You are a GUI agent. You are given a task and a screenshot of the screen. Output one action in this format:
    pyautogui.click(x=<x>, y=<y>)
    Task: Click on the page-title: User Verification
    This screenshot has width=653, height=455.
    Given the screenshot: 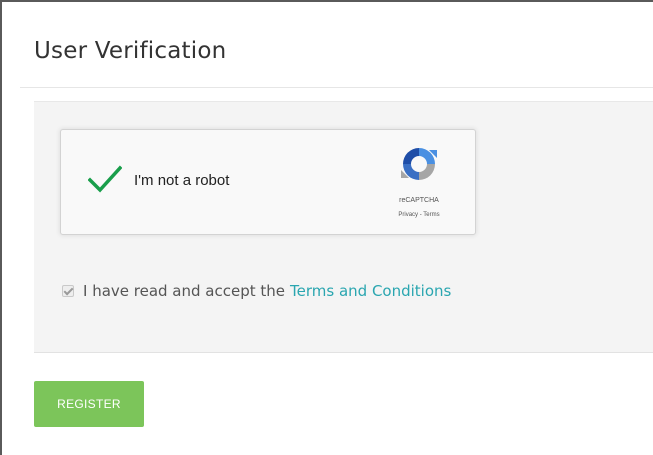 What is the action you would take?
    pyautogui.click(x=130, y=51)
    